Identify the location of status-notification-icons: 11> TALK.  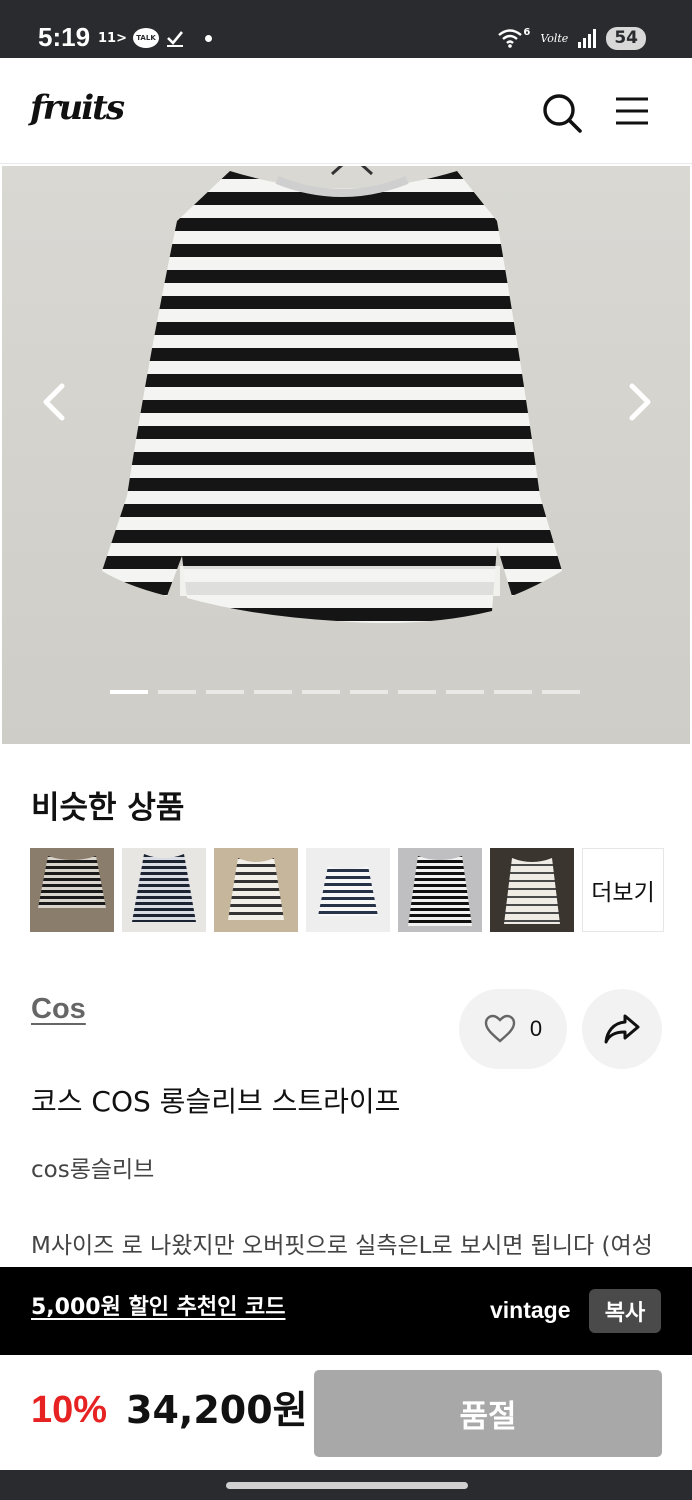
(155, 38).